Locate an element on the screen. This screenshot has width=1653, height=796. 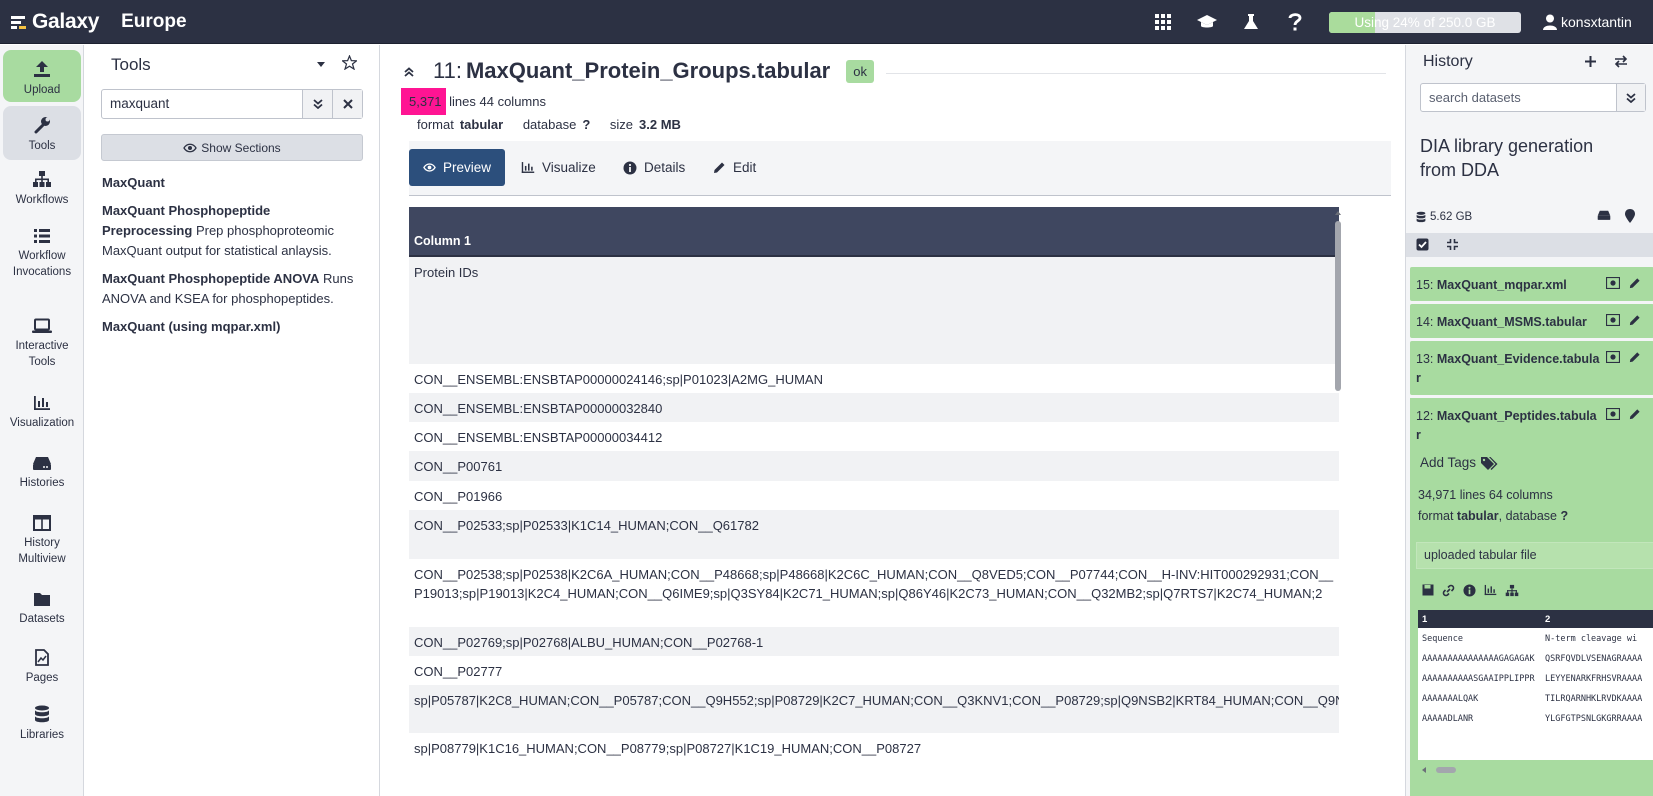
history-item-title: 12: MaxQuant_Peptides.tabular is located at coordinates (1508, 426).